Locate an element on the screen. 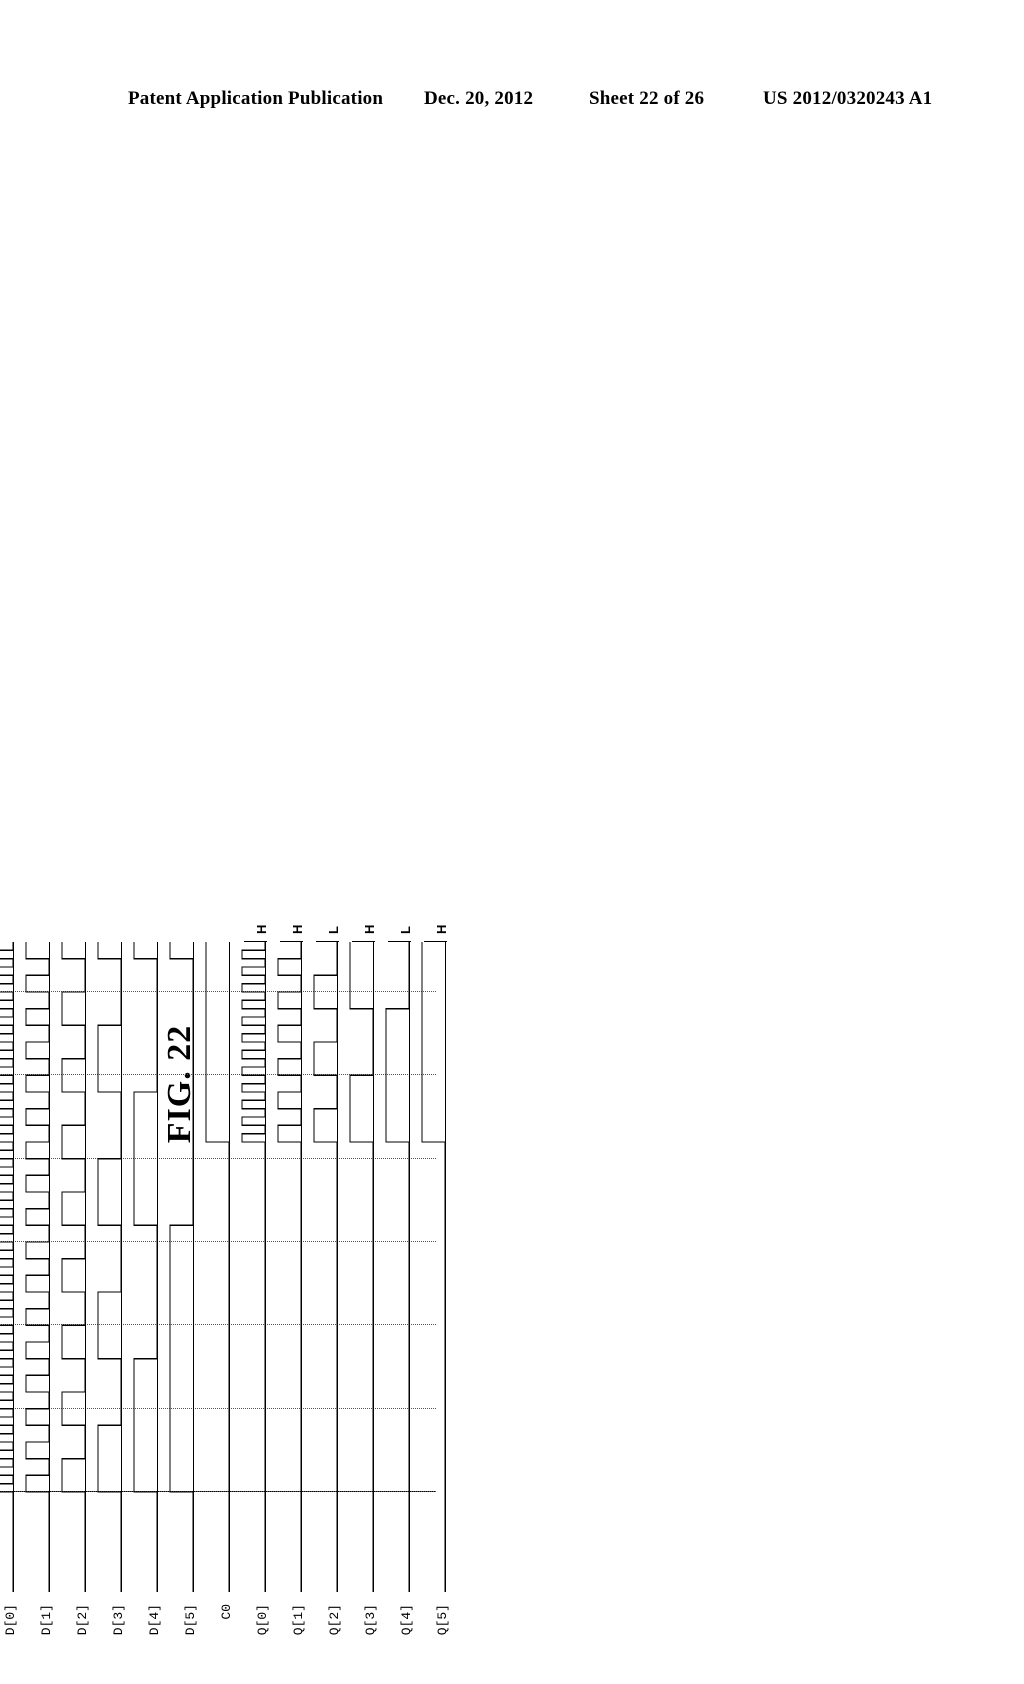 This screenshot has height=1684, width=1024. signal-label-q3: Q[3] is located at coordinates (370, 1620).